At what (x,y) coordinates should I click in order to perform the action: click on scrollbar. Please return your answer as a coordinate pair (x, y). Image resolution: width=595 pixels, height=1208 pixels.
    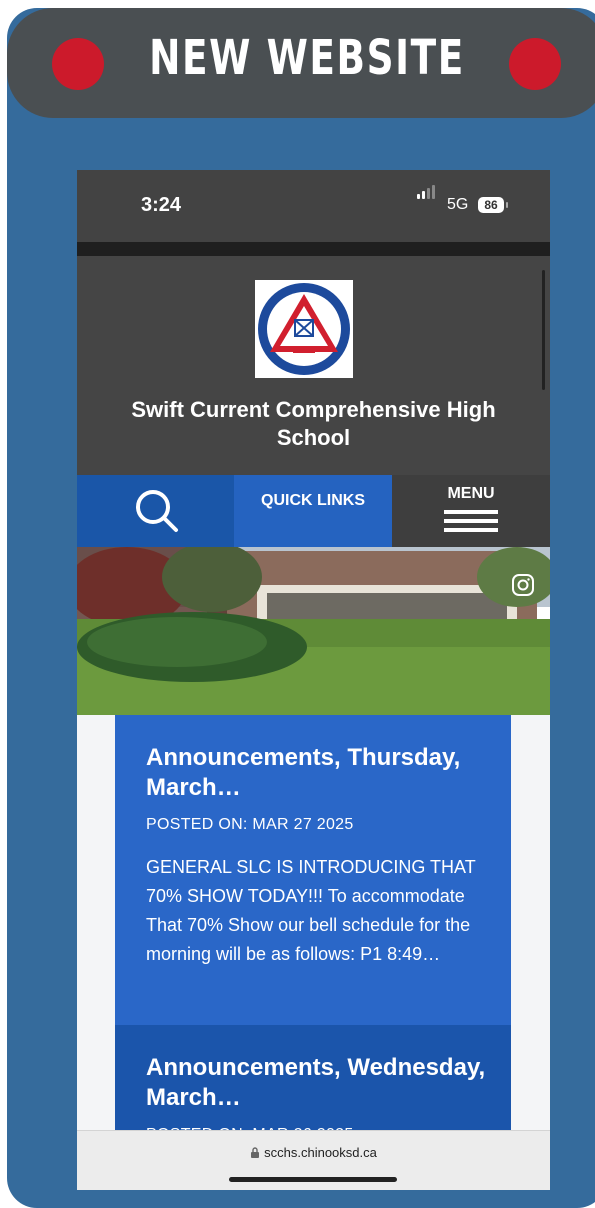
    Looking at the image, I should click on (543, 330).